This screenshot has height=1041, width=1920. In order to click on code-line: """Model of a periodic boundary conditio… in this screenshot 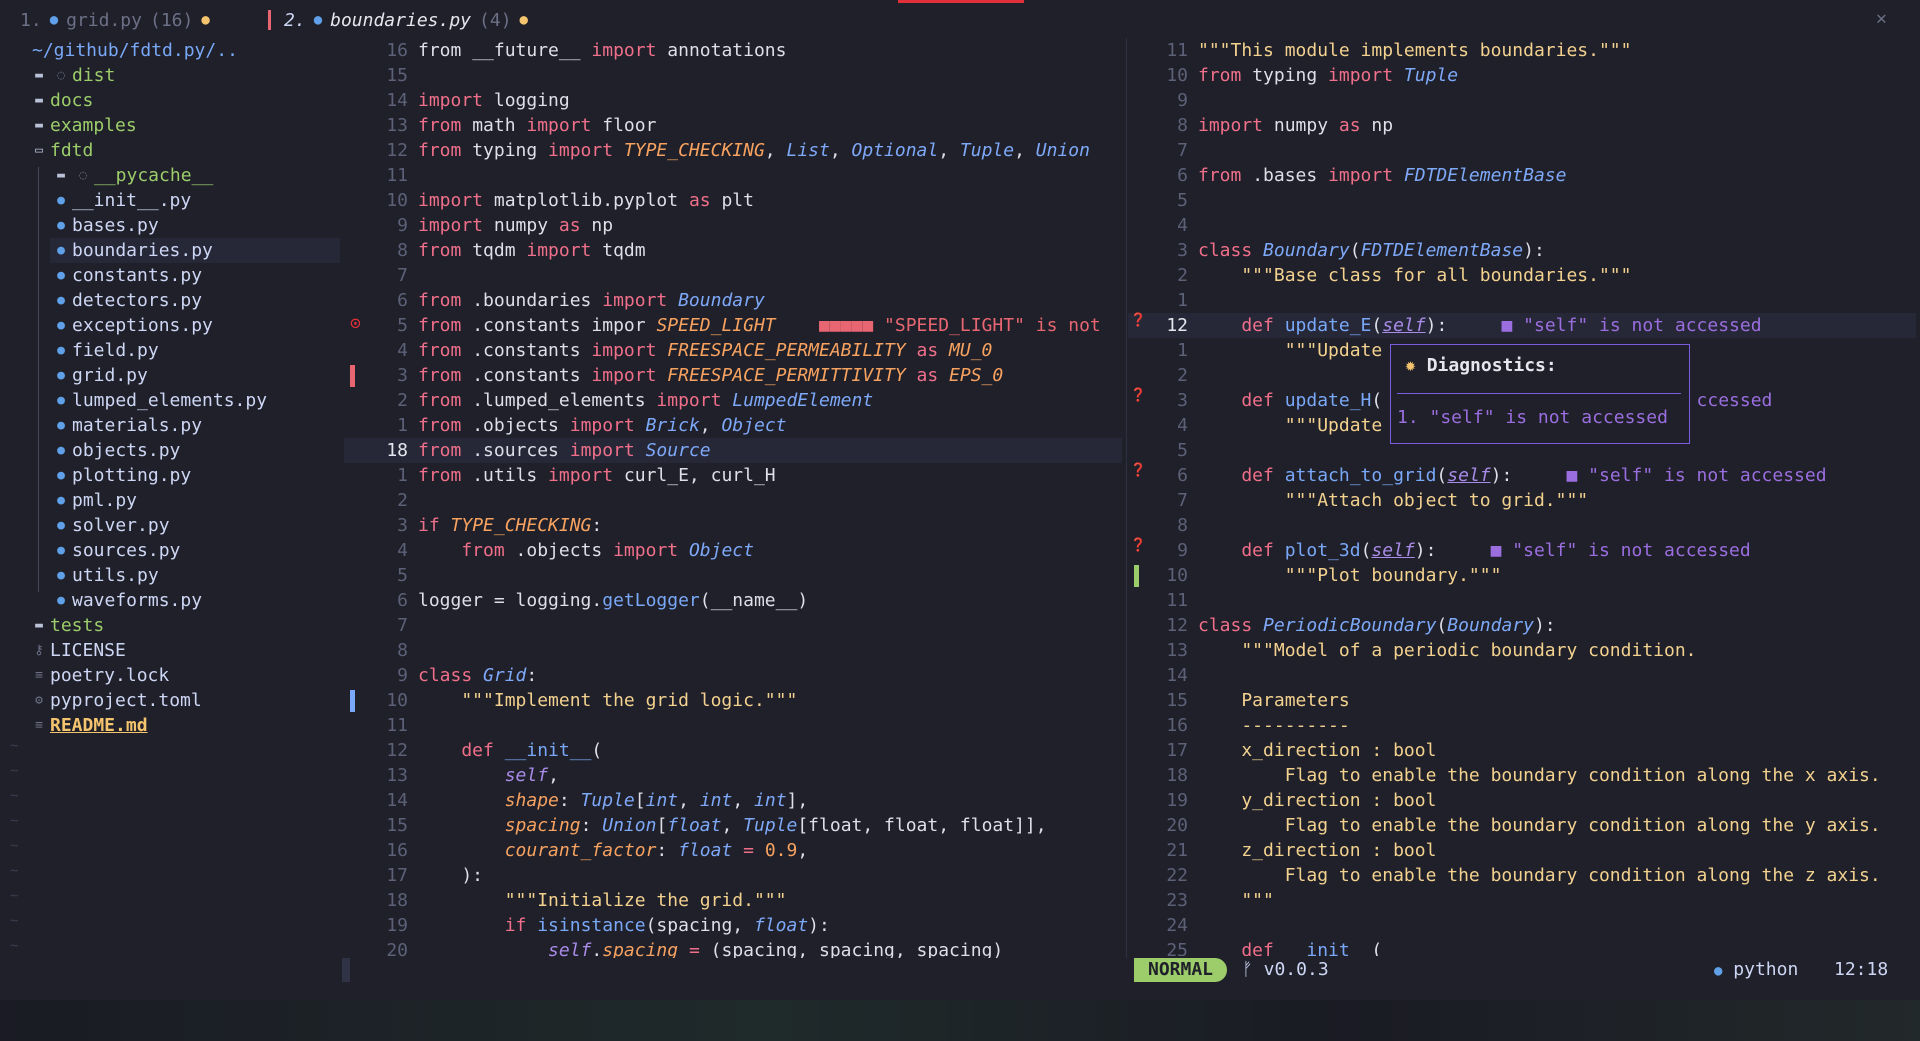, I will do `click(1447, 650)`.